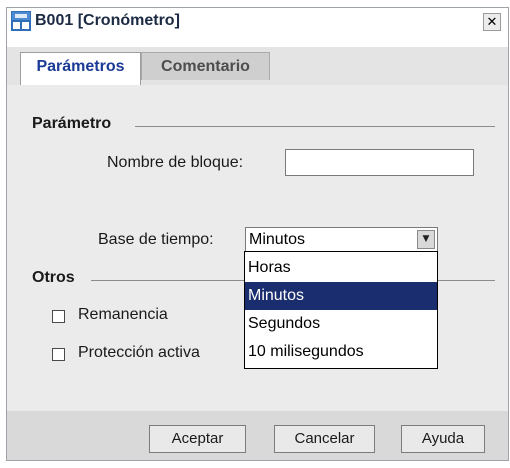 Image resolution: width=510 pixels, height=468 pixels. I want to click on tab-parametros: Parámetros, so click(80, 69).